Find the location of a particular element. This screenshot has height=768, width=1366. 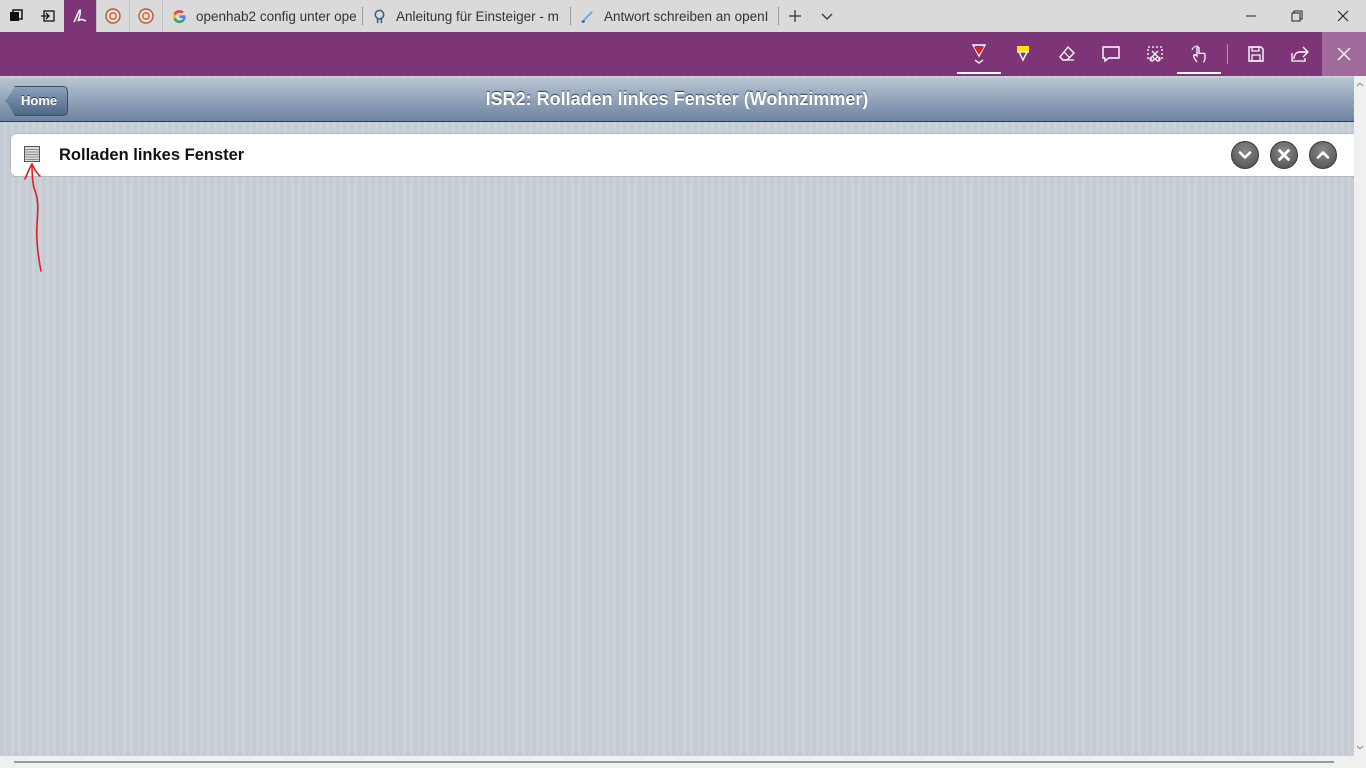

shutter-down-button is located at coordinates (1245, 155).